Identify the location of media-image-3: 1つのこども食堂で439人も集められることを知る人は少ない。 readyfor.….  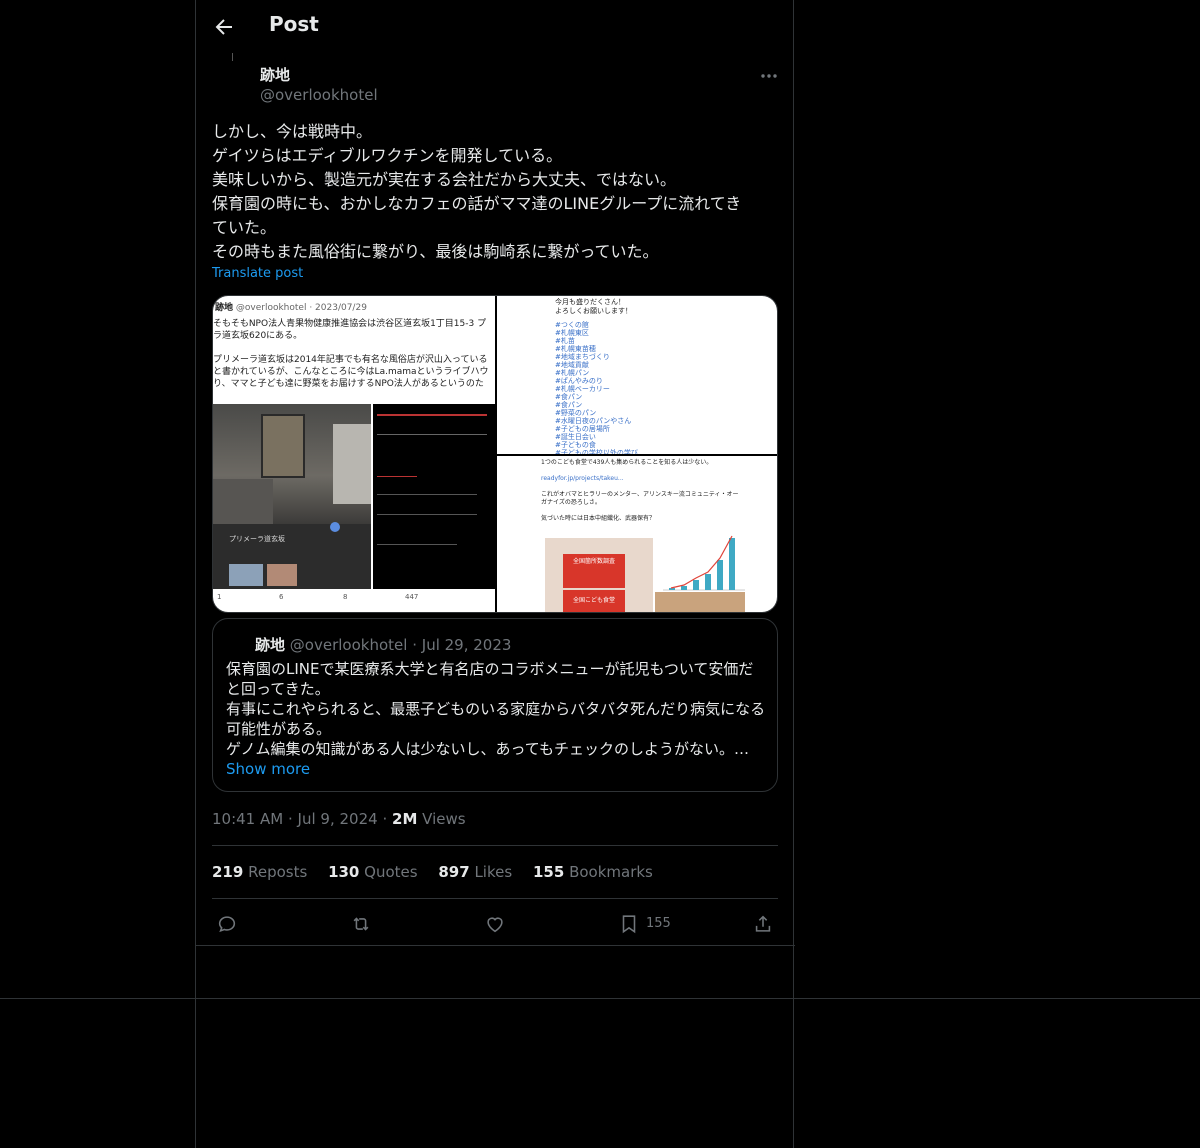
(637, 534).